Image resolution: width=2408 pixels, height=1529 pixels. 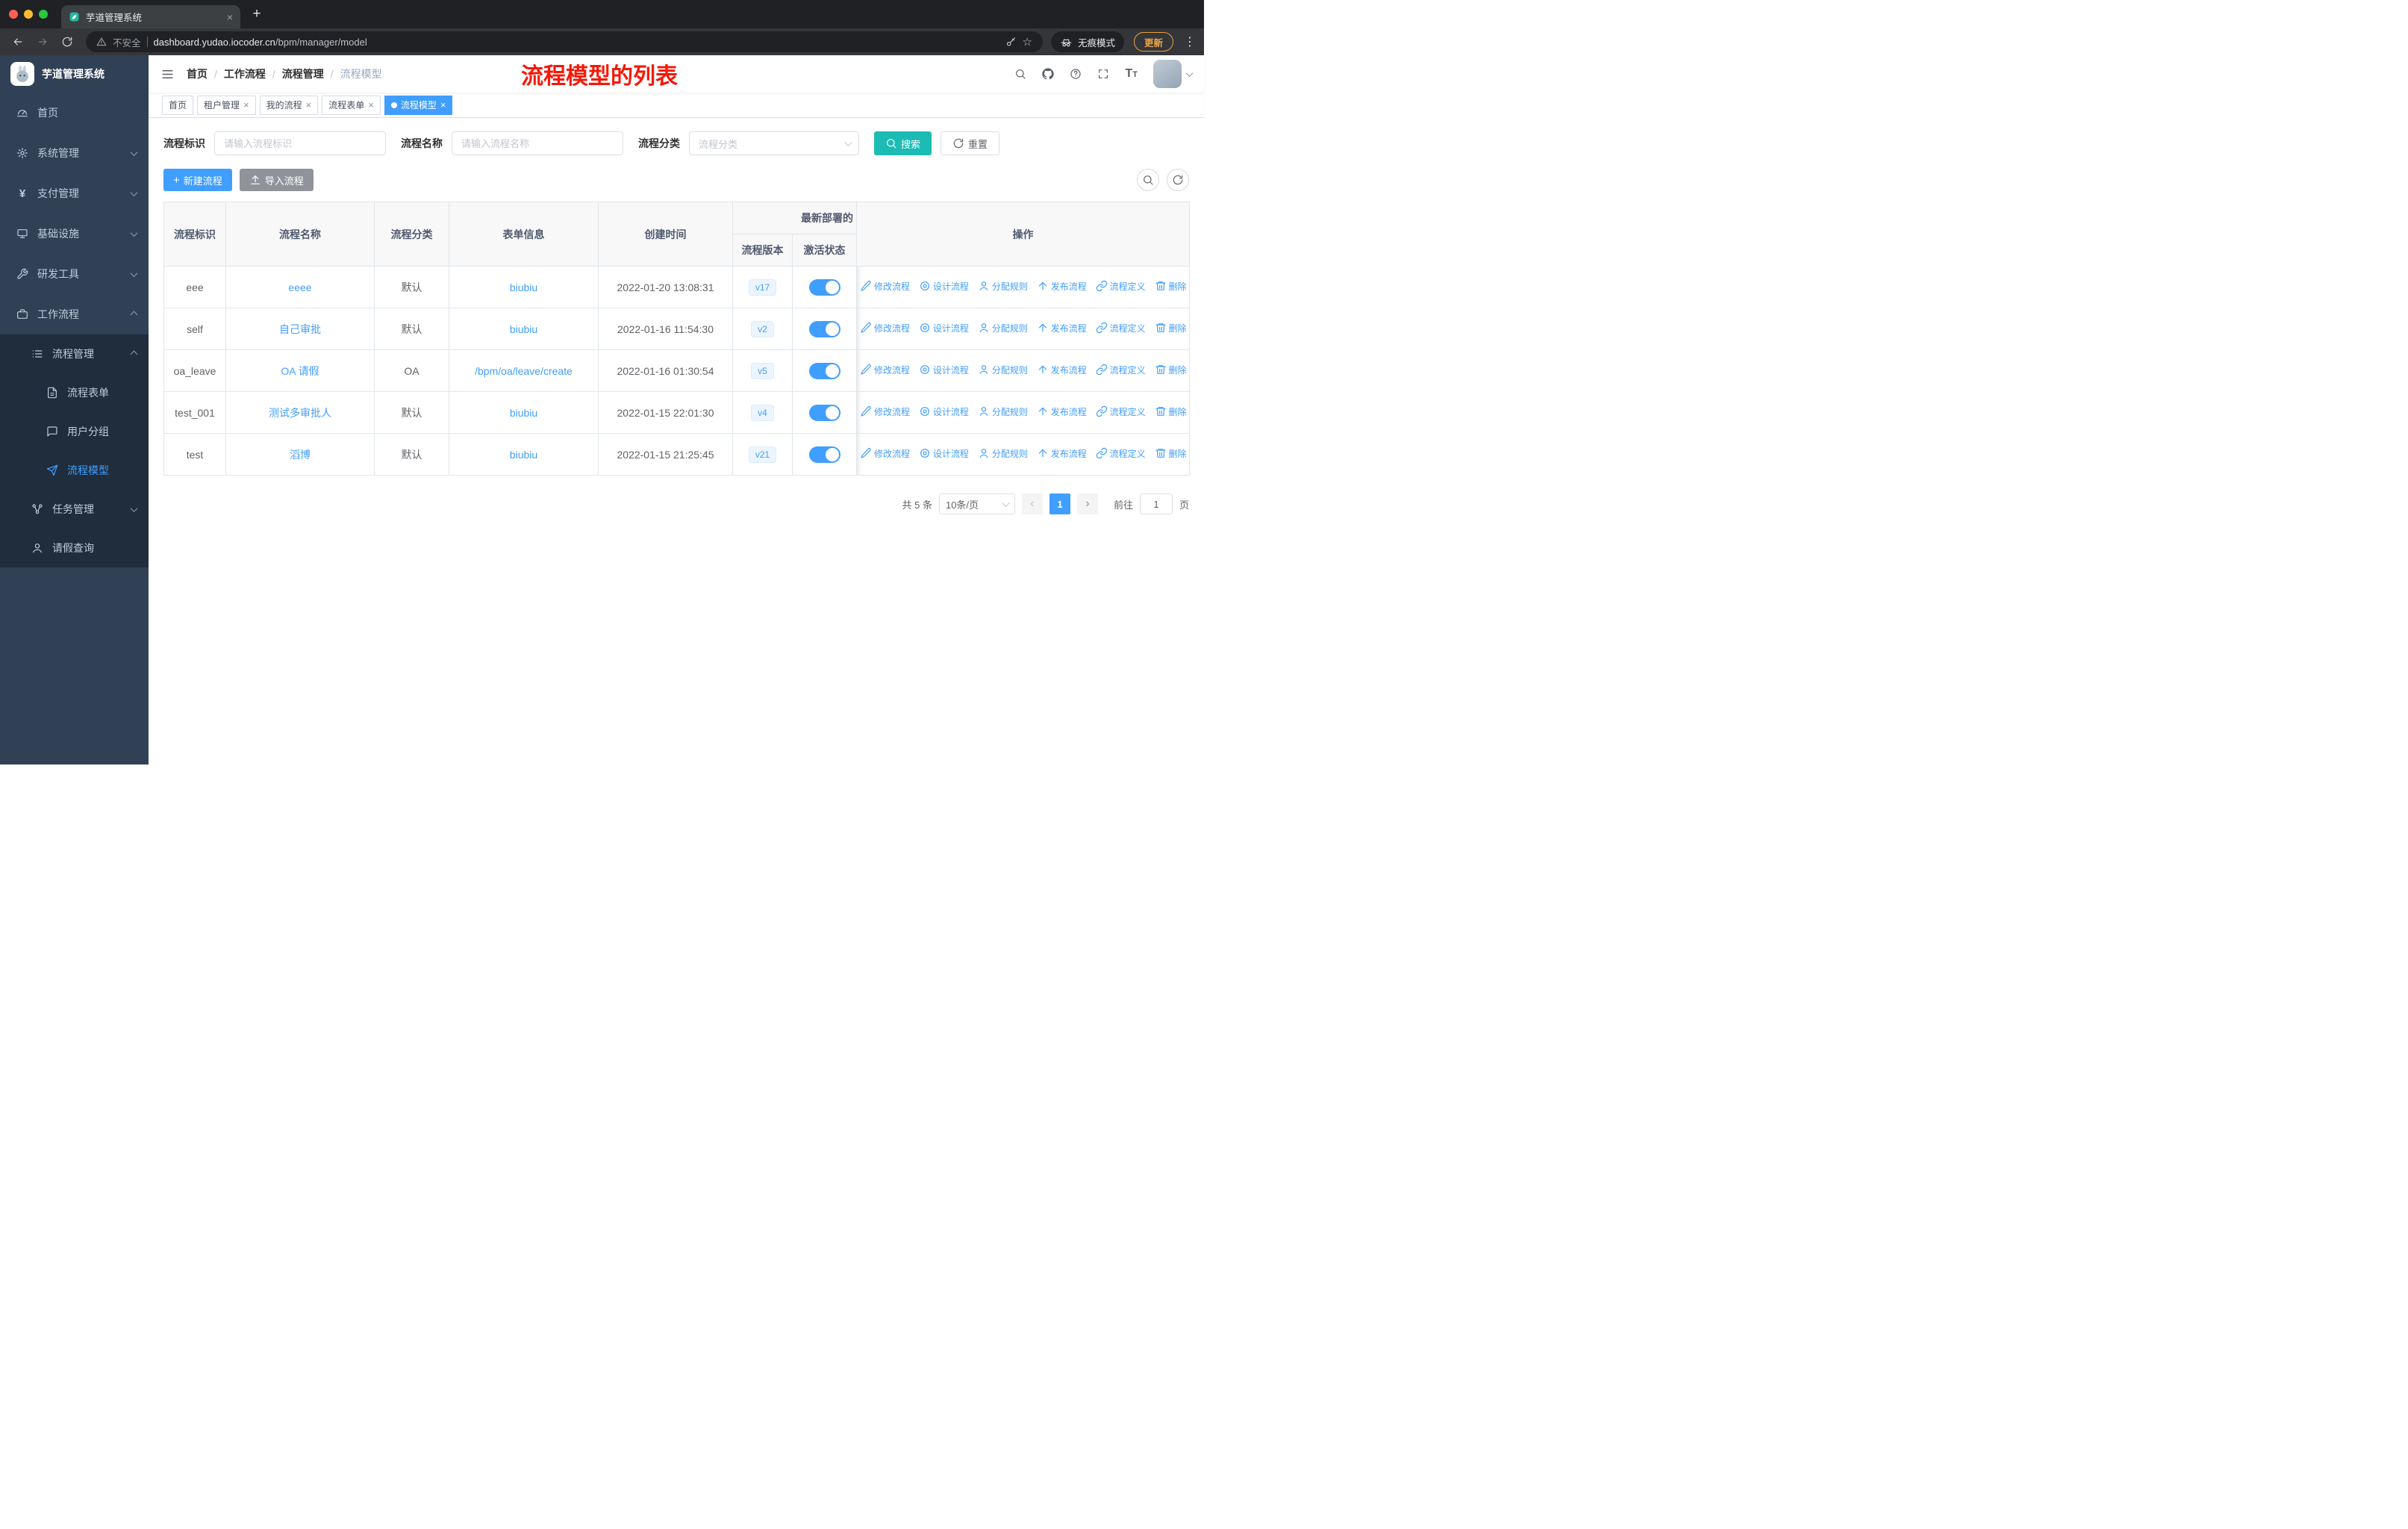 I want to click on tab-close-icon: ×, so click(x=230, y=17).